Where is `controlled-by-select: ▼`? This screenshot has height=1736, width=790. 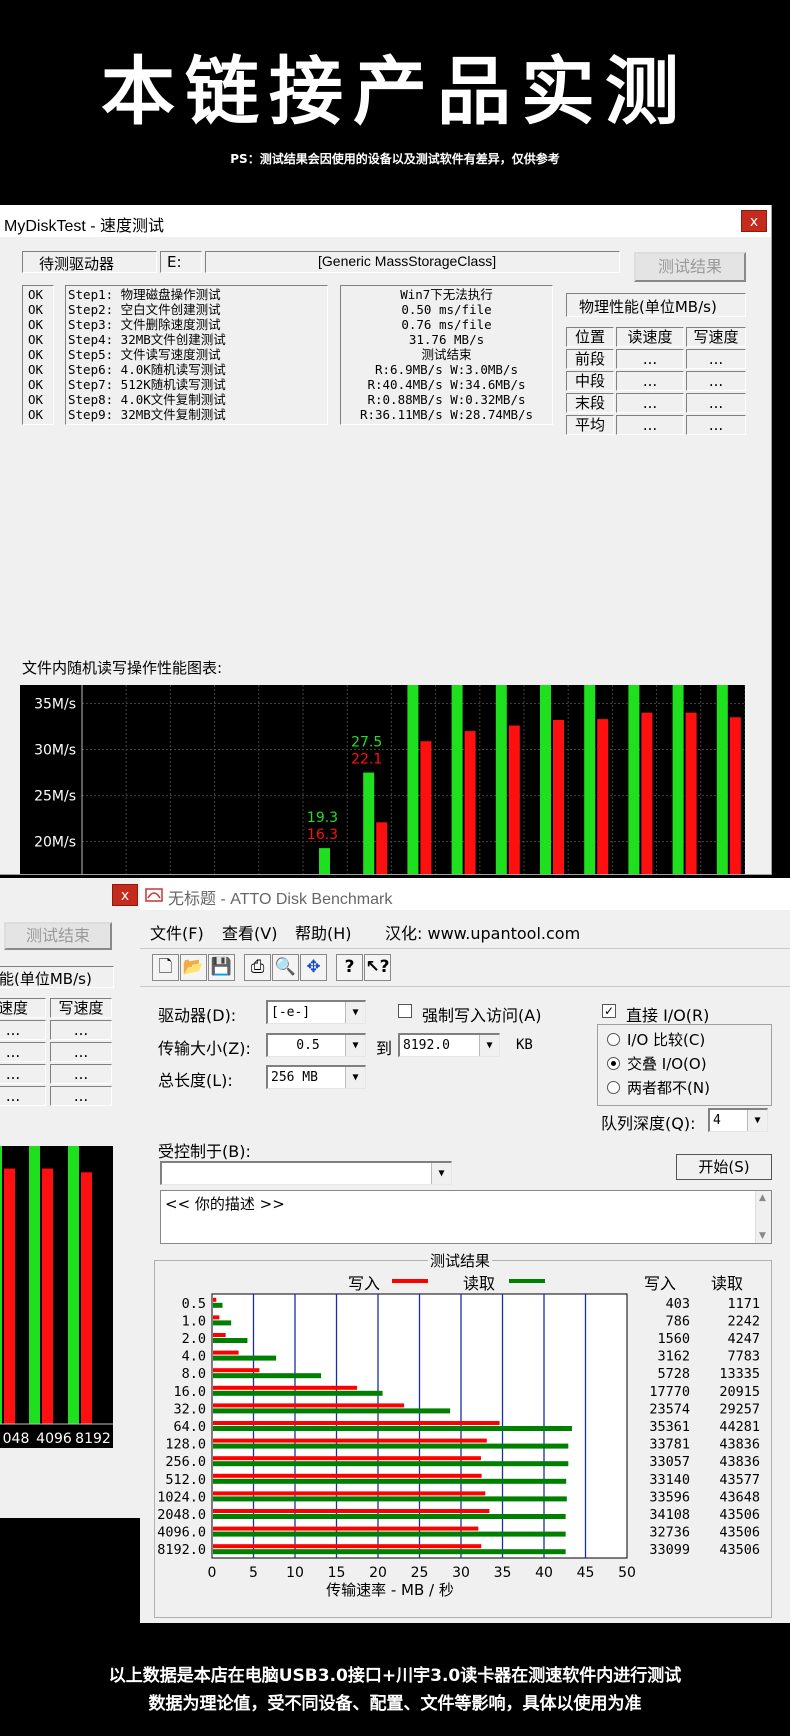
controlled-by-select: ▼ is located at coordinates (306, 1173).